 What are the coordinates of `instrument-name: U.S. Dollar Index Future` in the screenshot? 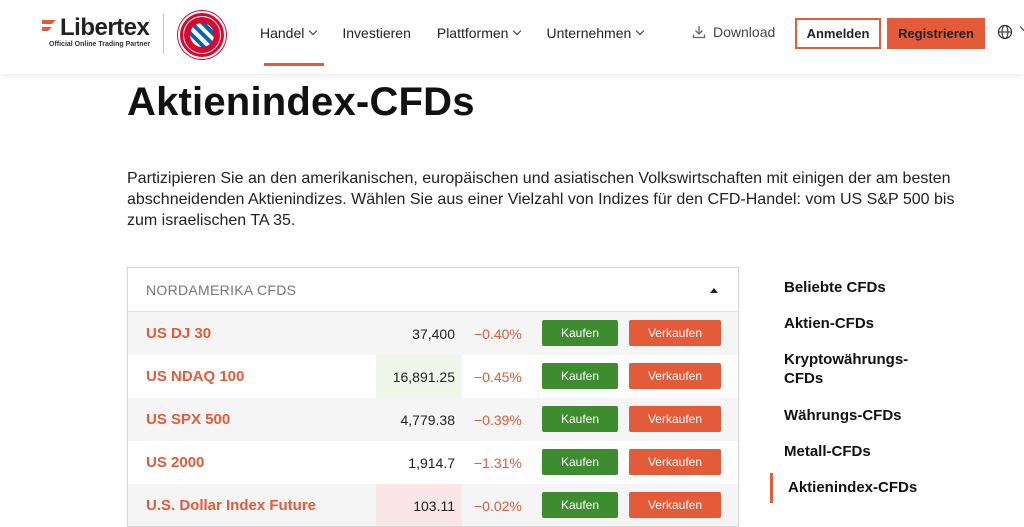 It's located at (231, 505).